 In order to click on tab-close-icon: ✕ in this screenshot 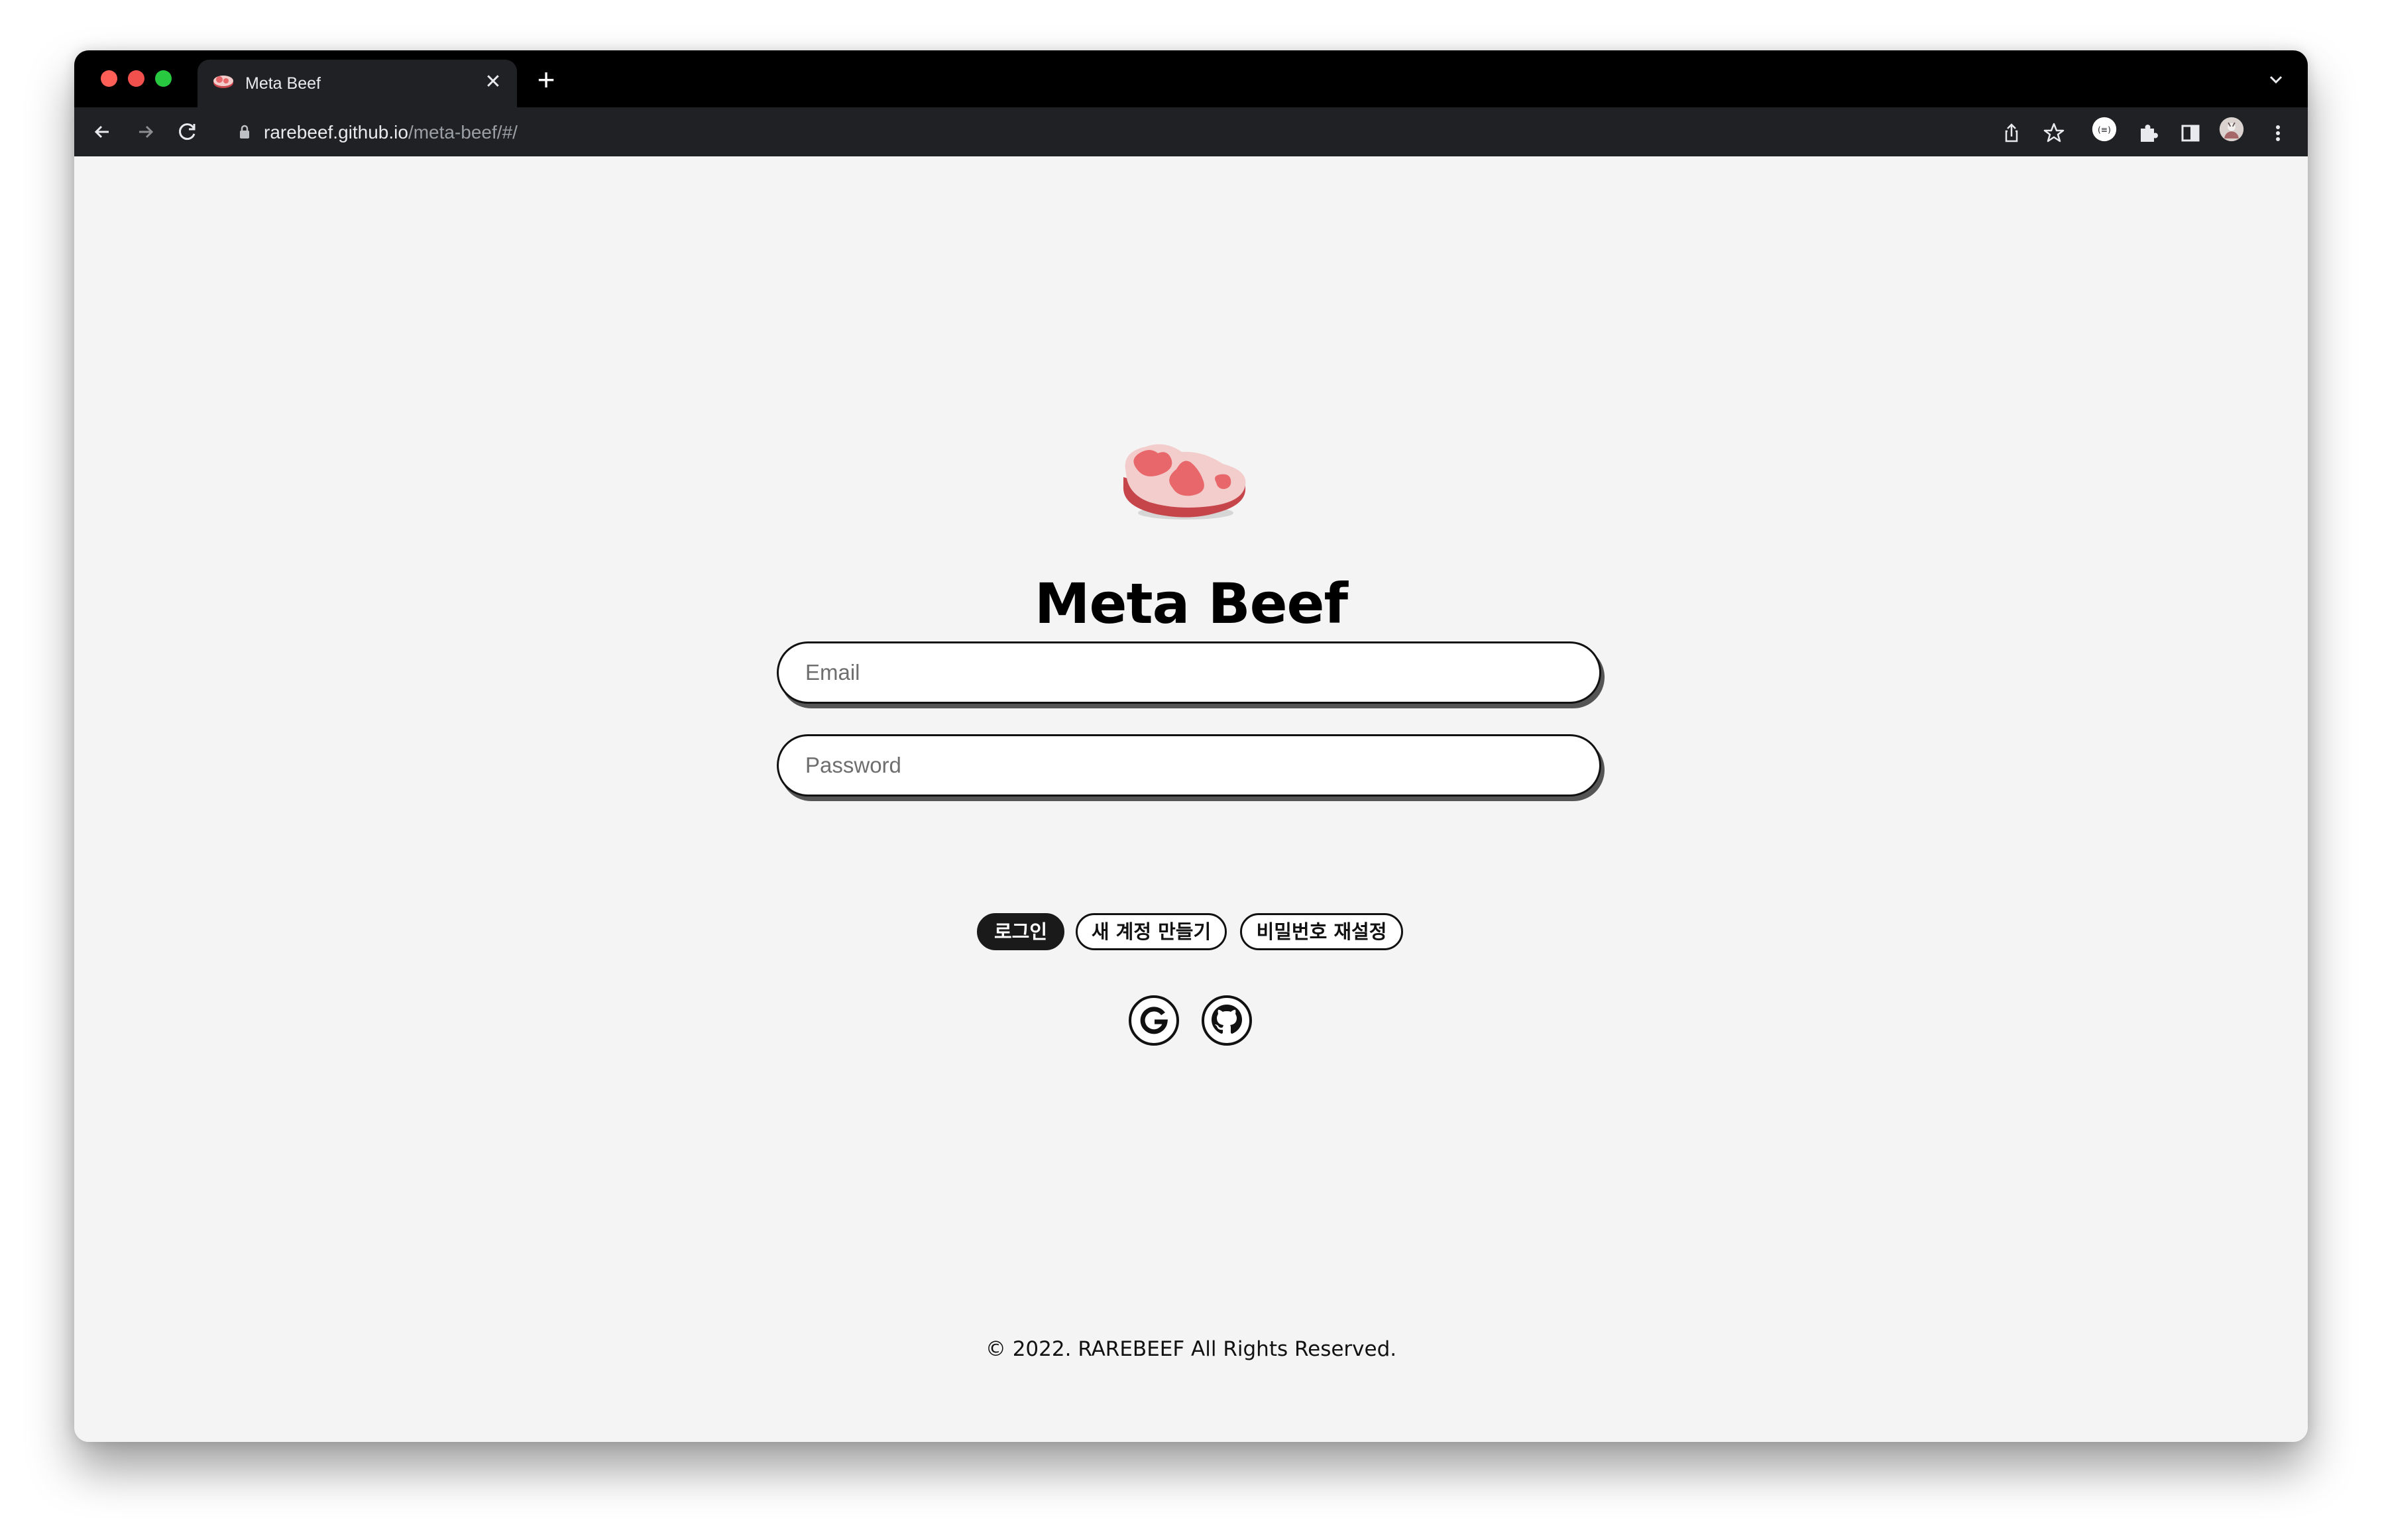, I will do `click(493, 82)`.